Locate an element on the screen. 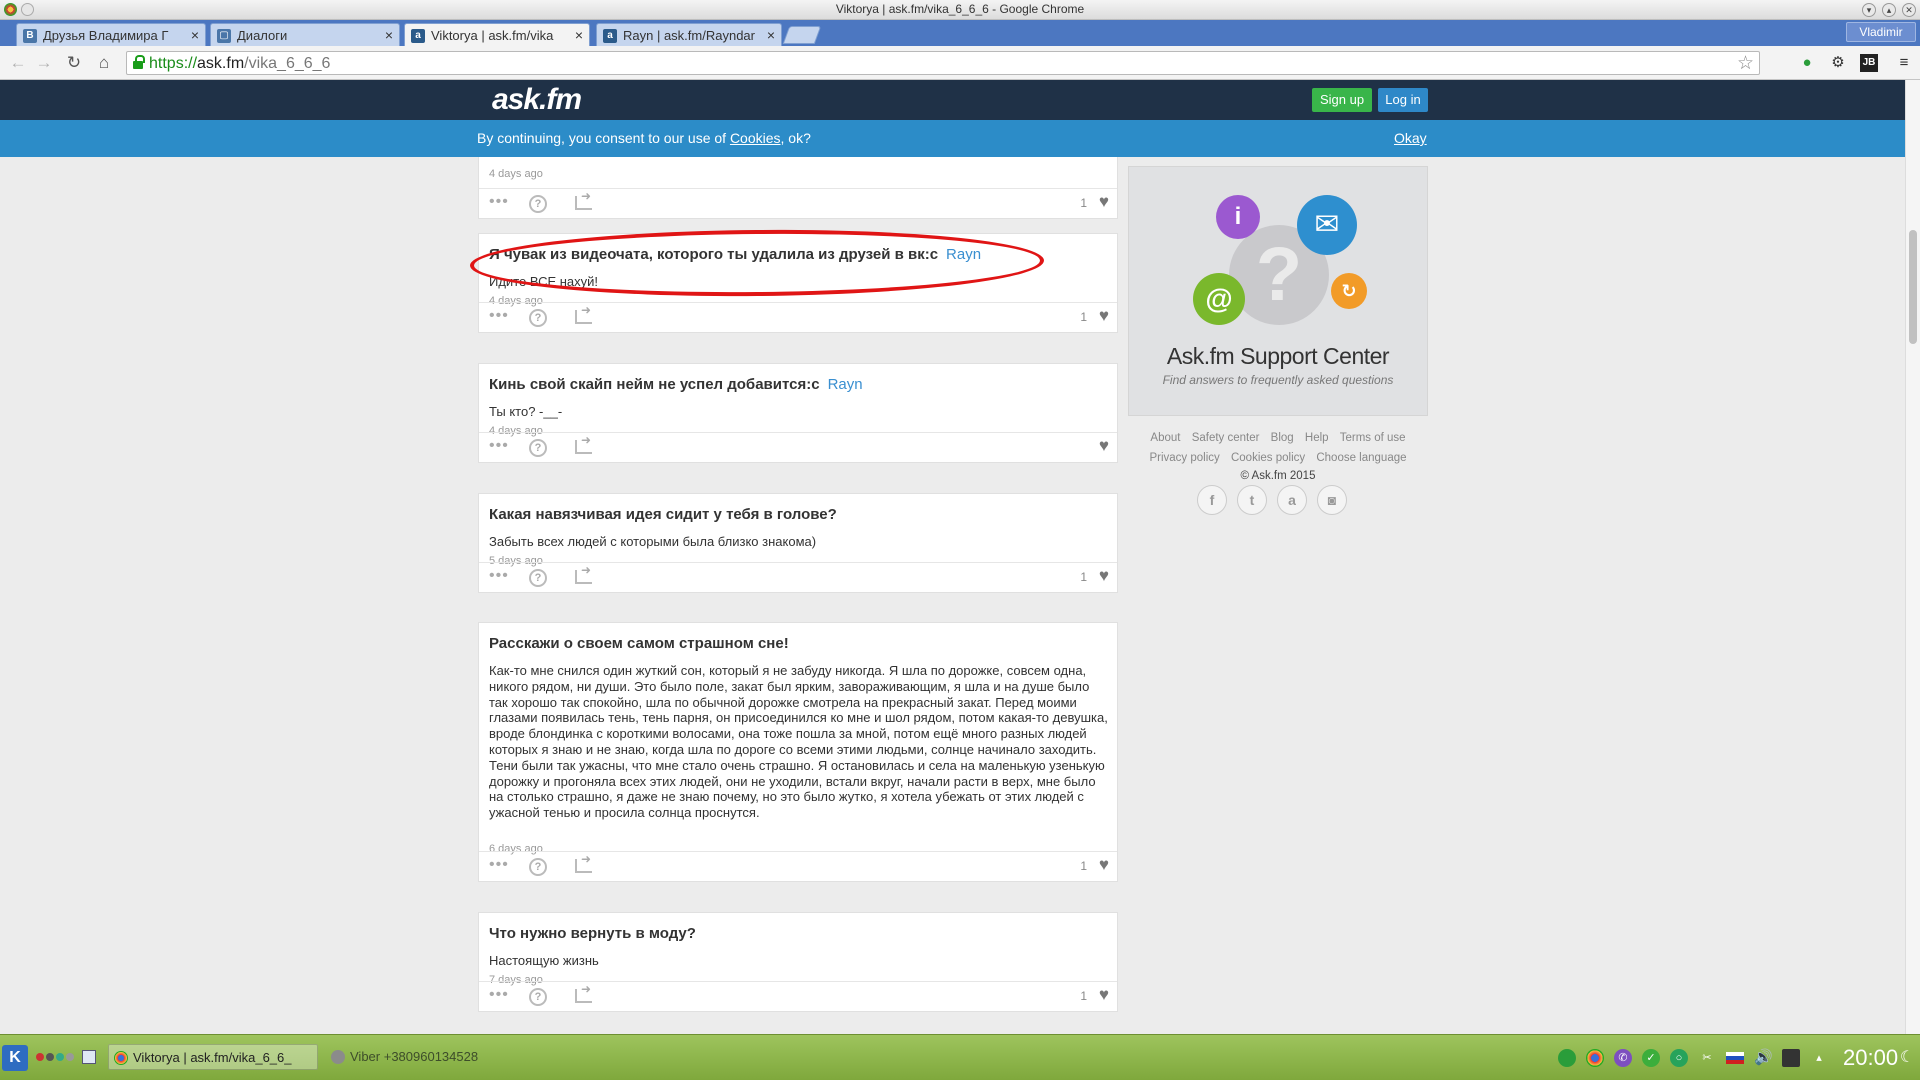 The image size is (1920, 1080). askfm-logo: ask.fm is located at coordinates (537, 100).